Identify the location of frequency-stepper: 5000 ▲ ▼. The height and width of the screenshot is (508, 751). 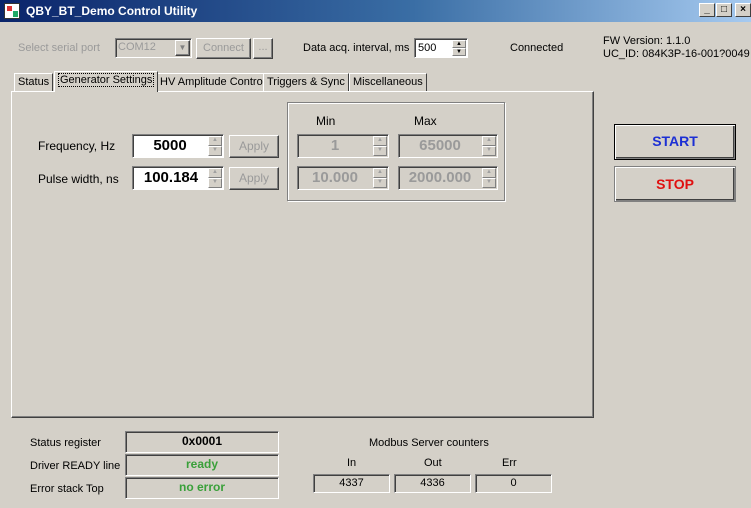
(178, 146).